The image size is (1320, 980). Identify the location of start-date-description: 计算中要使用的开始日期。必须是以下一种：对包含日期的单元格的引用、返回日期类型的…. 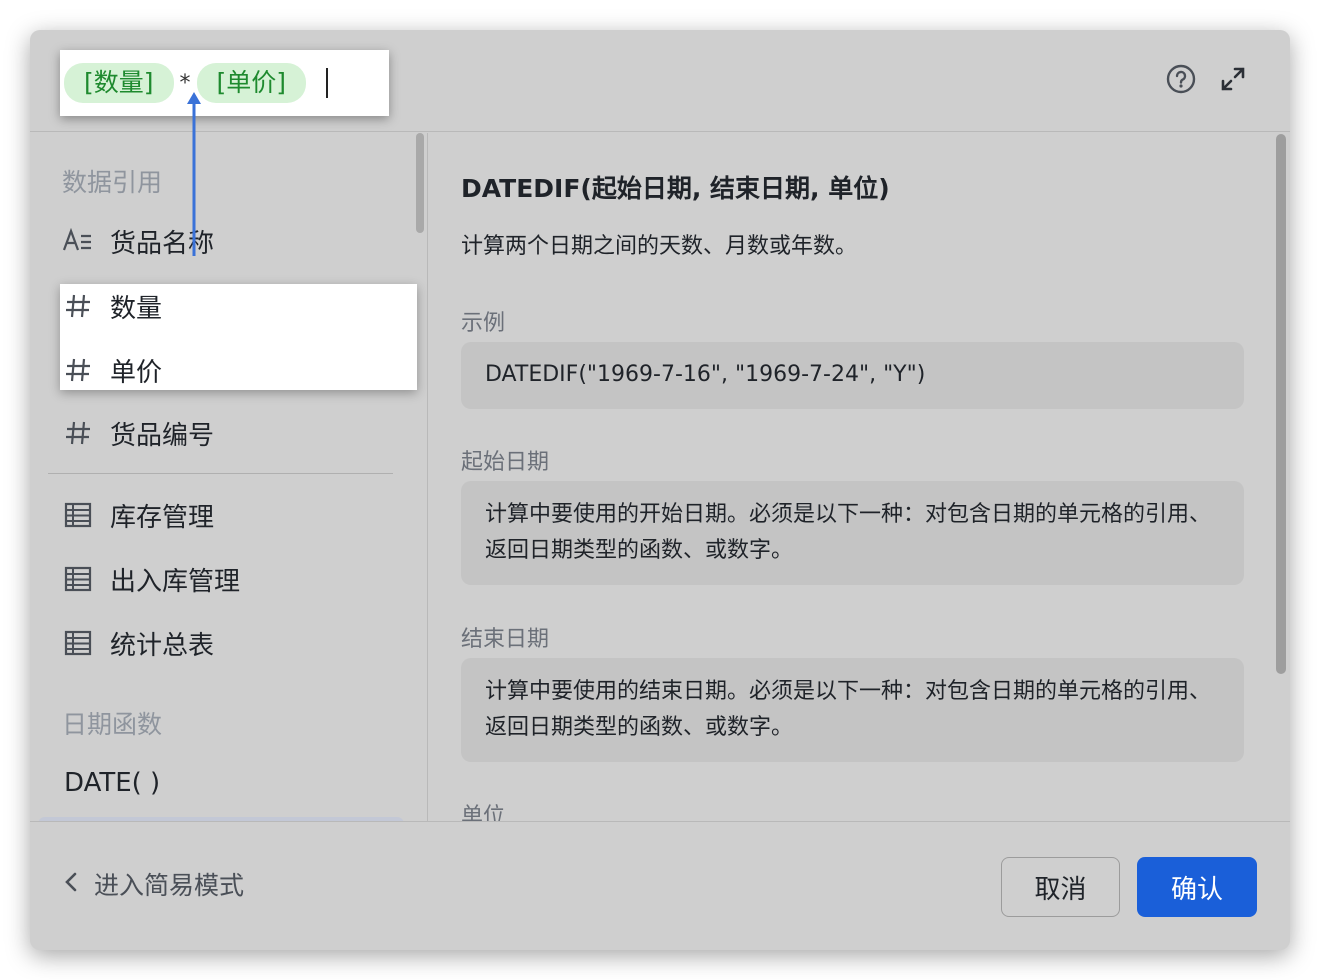
(848, 532).